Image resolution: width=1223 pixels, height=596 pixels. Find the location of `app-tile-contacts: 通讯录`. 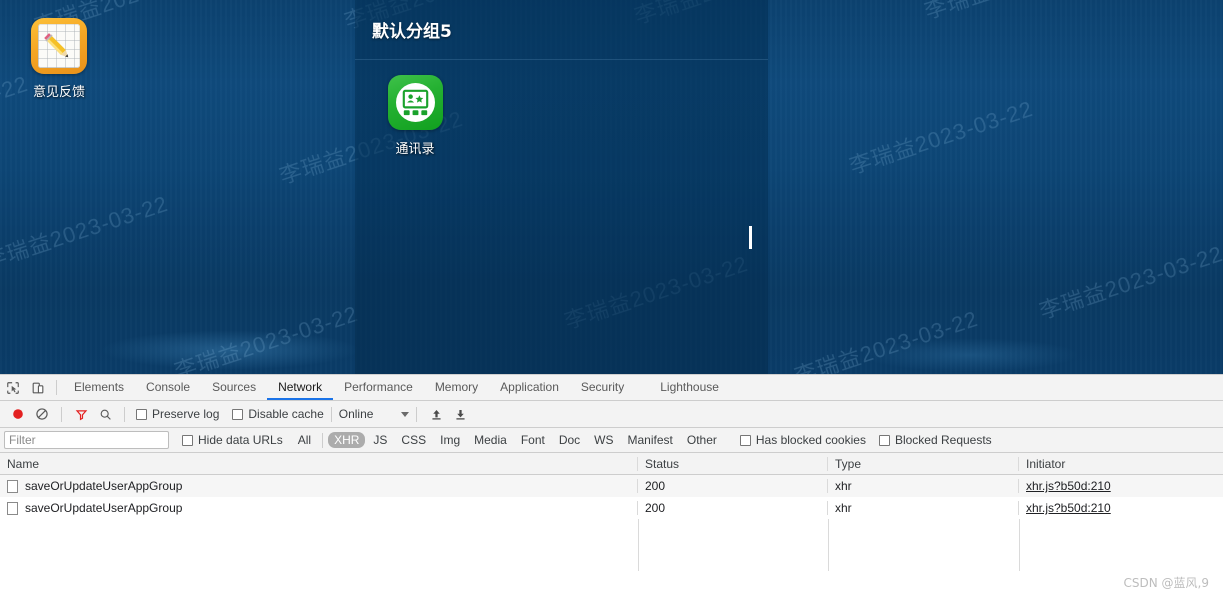

app-tile-contacts: 通讯录 is located at coordinates (415, 116).